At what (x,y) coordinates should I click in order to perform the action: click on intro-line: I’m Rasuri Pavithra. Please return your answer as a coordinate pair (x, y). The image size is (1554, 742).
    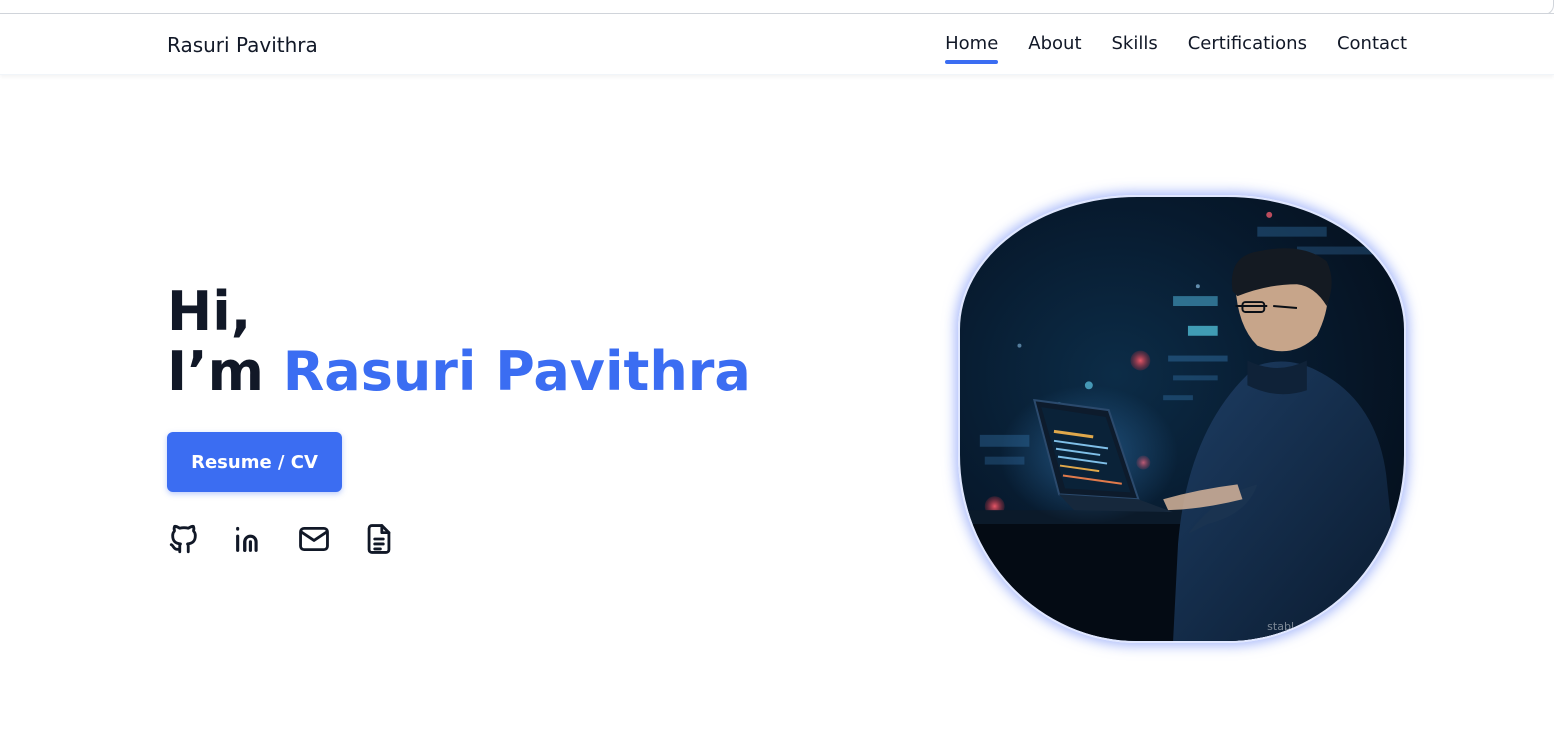
    Looking at the image, I should click on (459, 372).